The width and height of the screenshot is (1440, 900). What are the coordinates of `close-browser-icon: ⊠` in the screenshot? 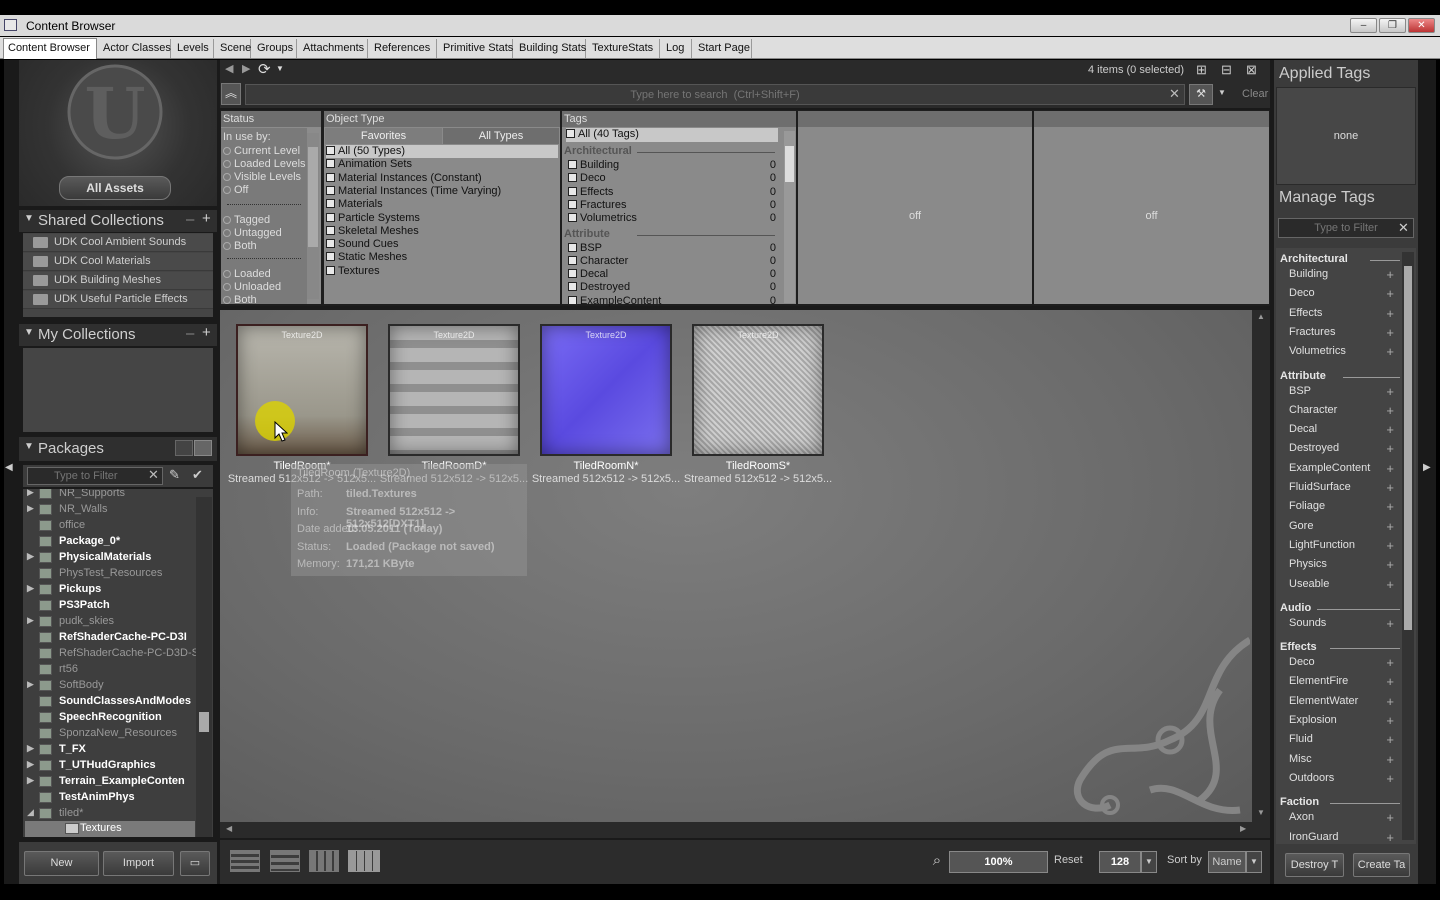 It's located at (1251, 70).